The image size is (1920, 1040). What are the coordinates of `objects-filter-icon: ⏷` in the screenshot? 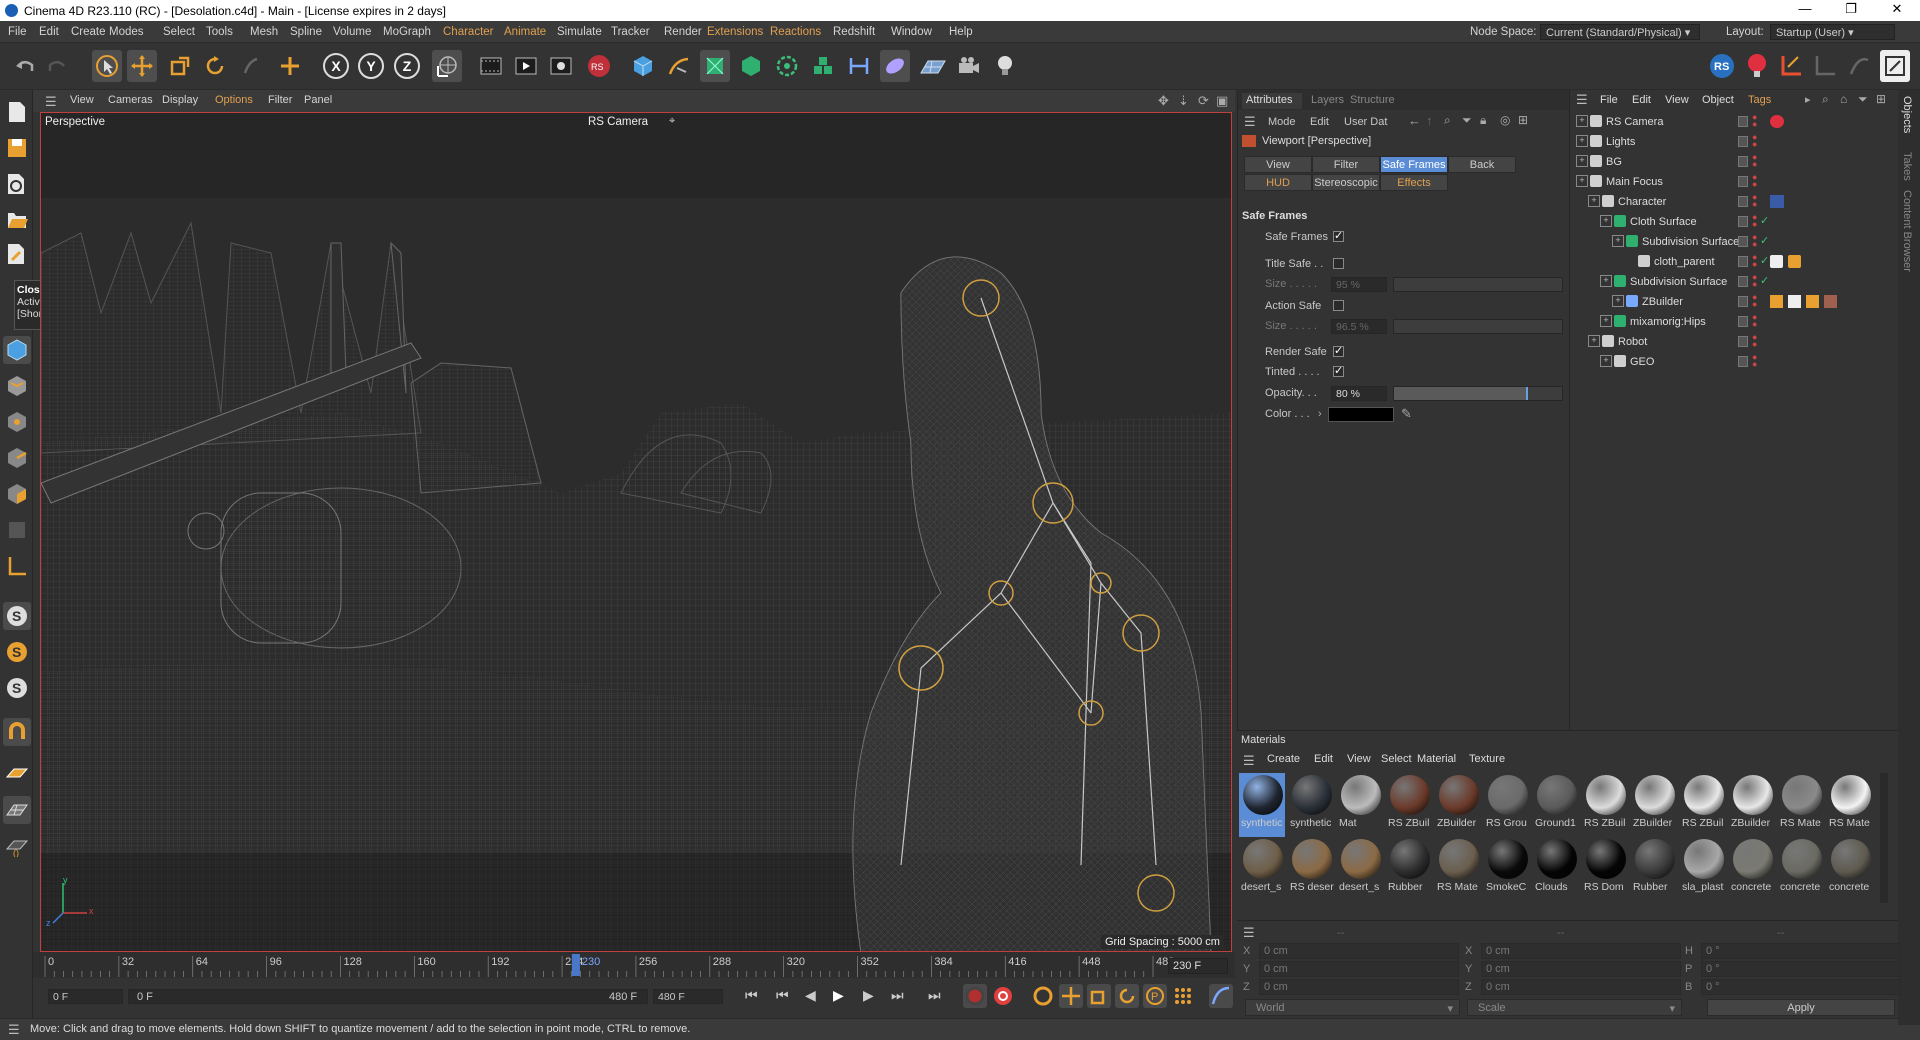 It's located at (1863, 99).